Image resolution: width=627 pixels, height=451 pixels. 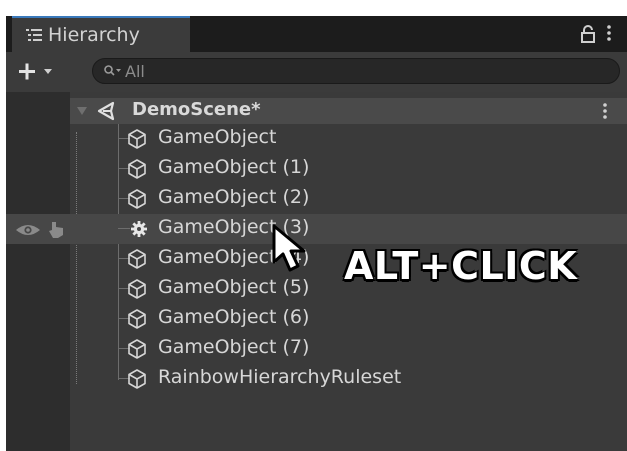 What do you see at coordinates (234, 347) in the screenshot?
I see `item-label: GameObject (7)` at bounding box center [234, 347].